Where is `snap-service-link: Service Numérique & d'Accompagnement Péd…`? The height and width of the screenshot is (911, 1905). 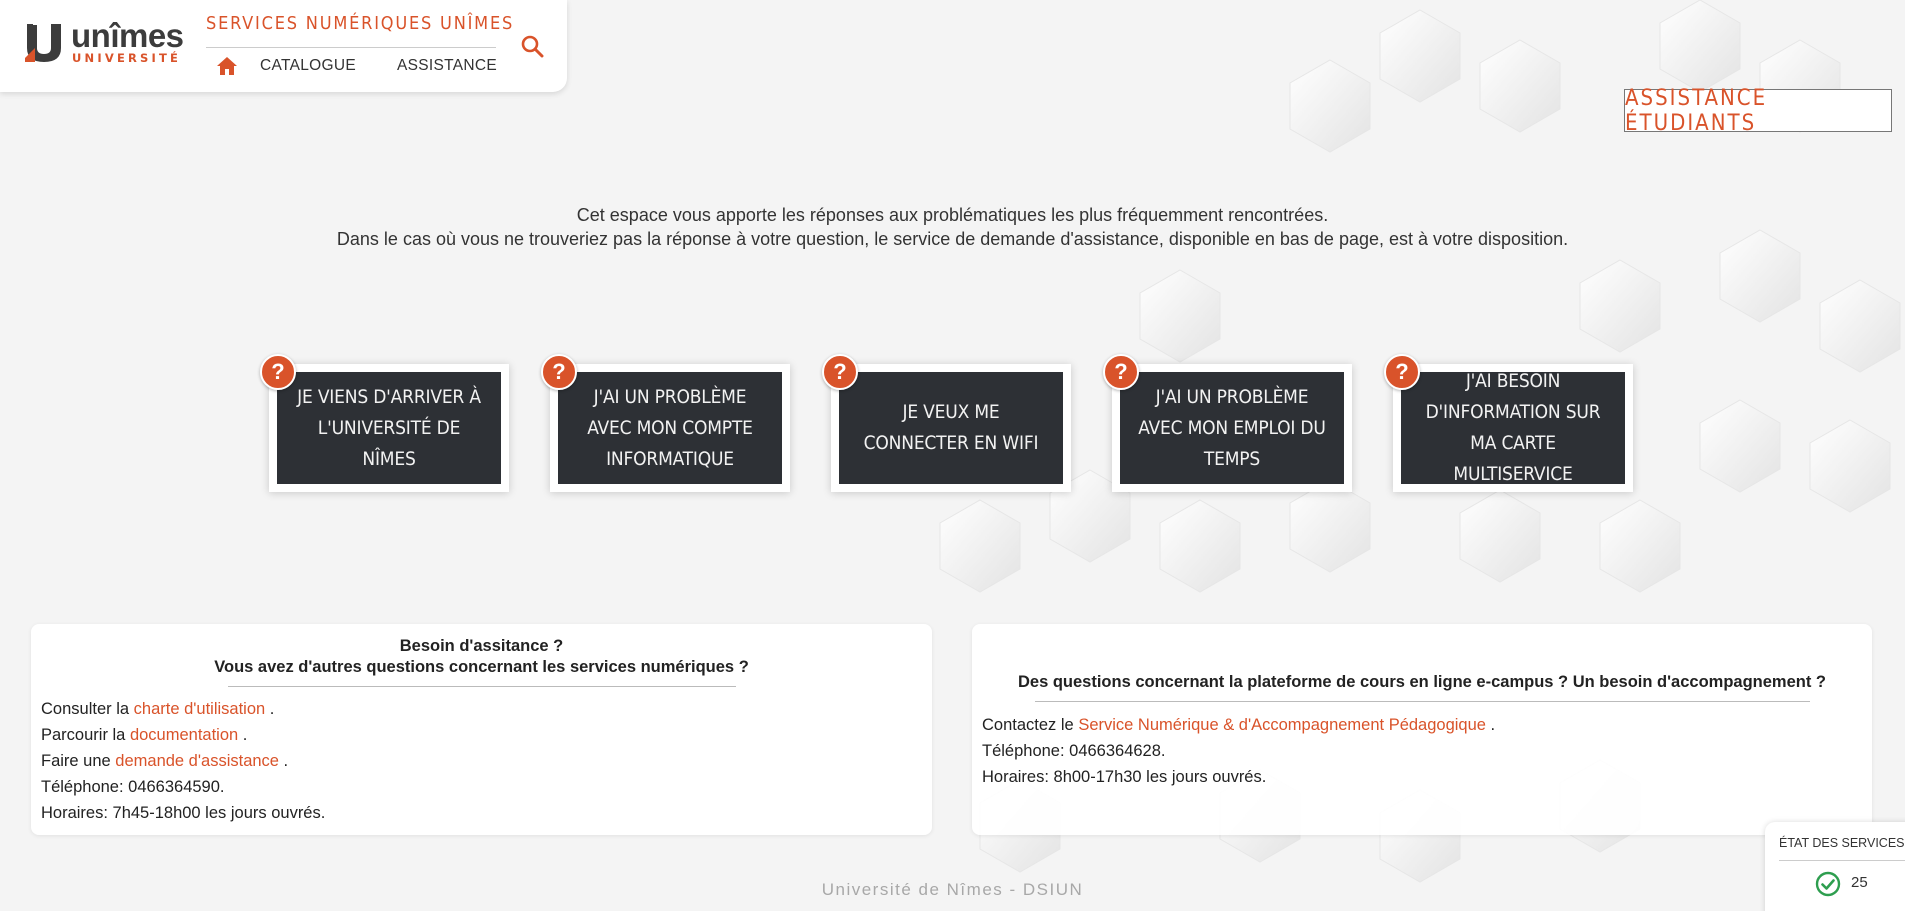 snap-service-link: Service Numérique & d'Accompagnement Péd… is located at coordinates (1282, 725).